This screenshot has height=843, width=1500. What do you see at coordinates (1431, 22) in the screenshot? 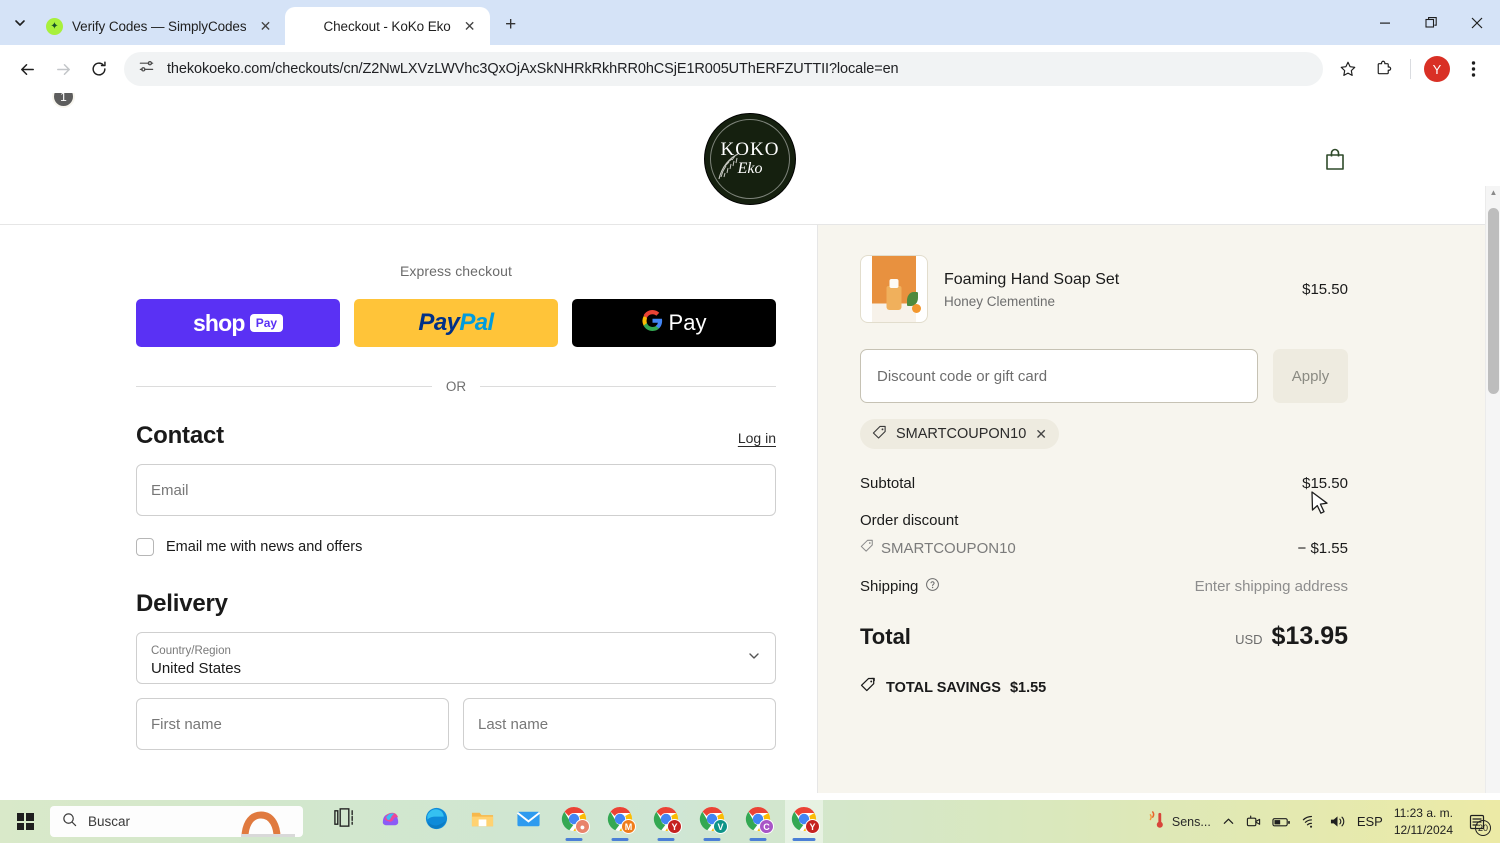
I see `restore-icon` at bounding box center [1431, 22].